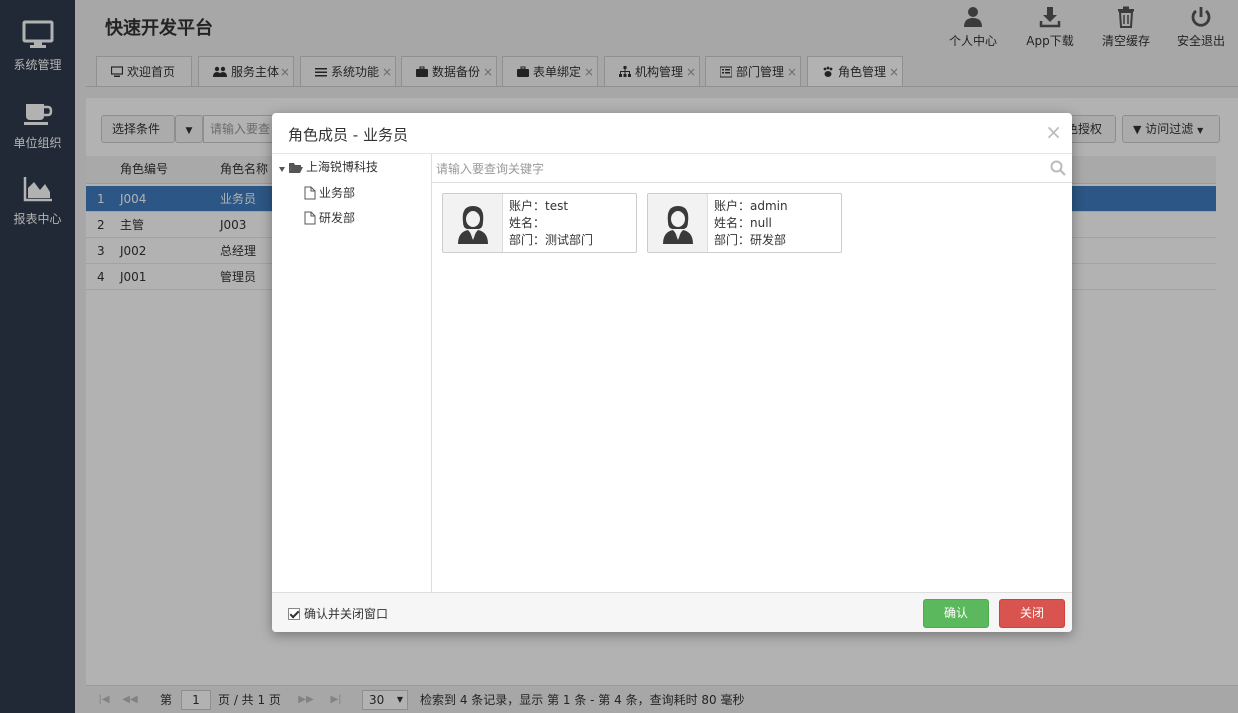  Describe the element at coordinates (338, 613) in the screenshot. I see `confirm-and-close-checkbox: 确认并关闭窗口` at that location.